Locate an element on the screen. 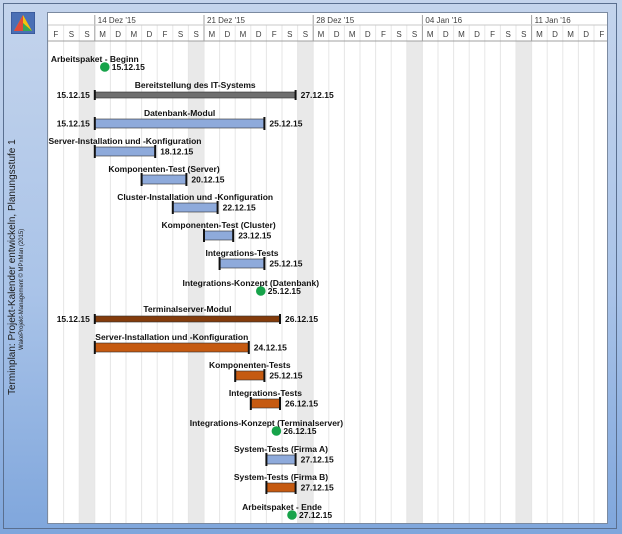  app-logo-icon is located at coordinates (23, 23).